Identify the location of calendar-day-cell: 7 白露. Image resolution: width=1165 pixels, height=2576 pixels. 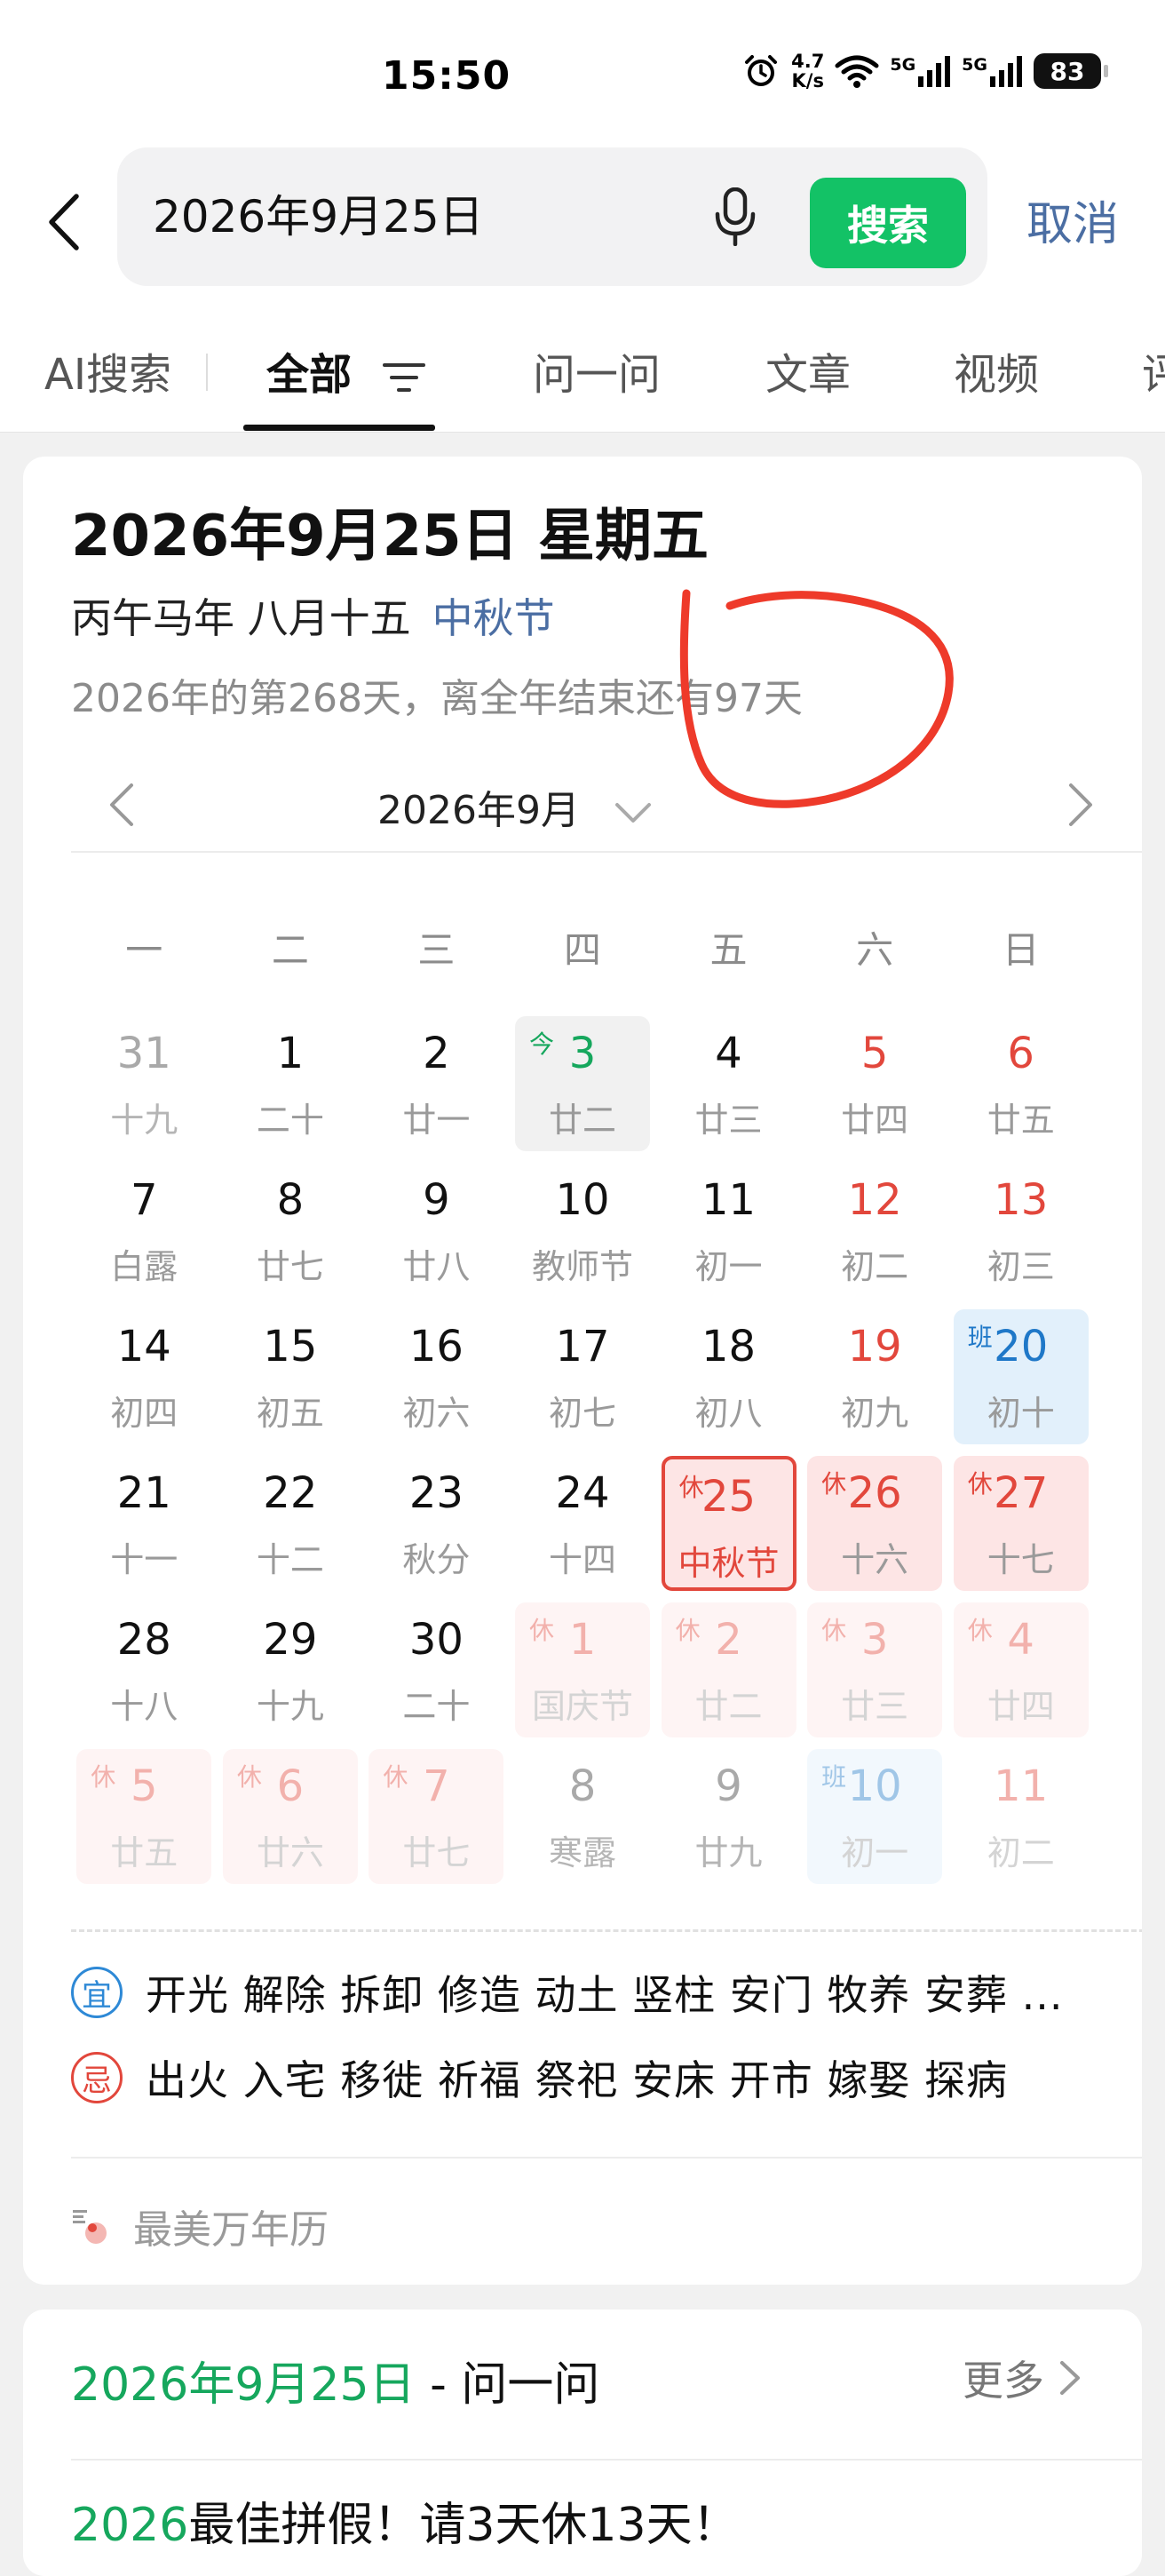
(143, 1230).